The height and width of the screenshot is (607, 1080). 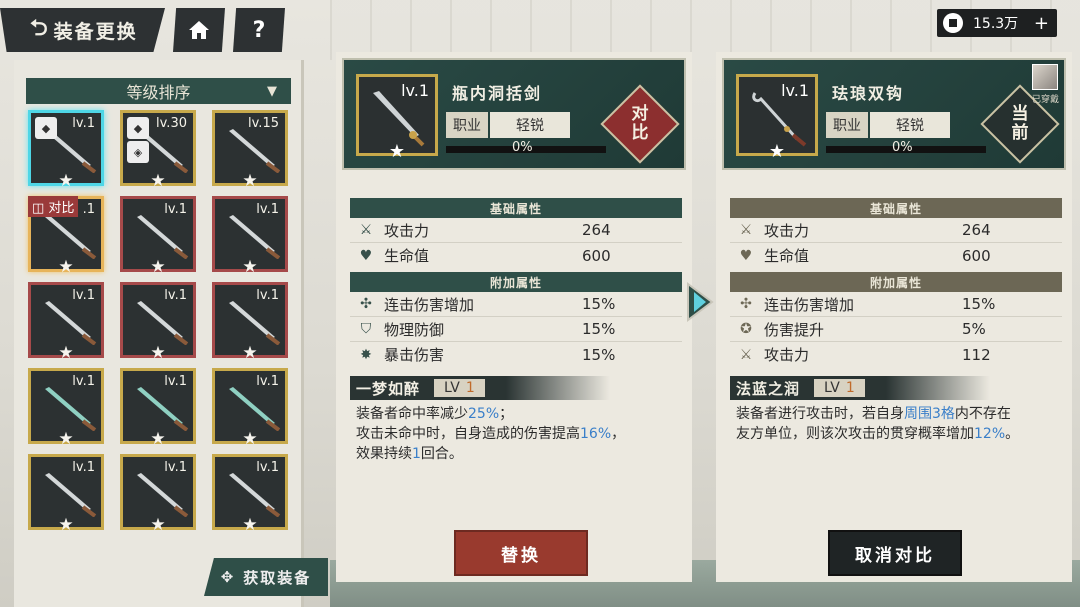 I want to click on attr-name: 连击伤害增加, so click(x=429, y=304).